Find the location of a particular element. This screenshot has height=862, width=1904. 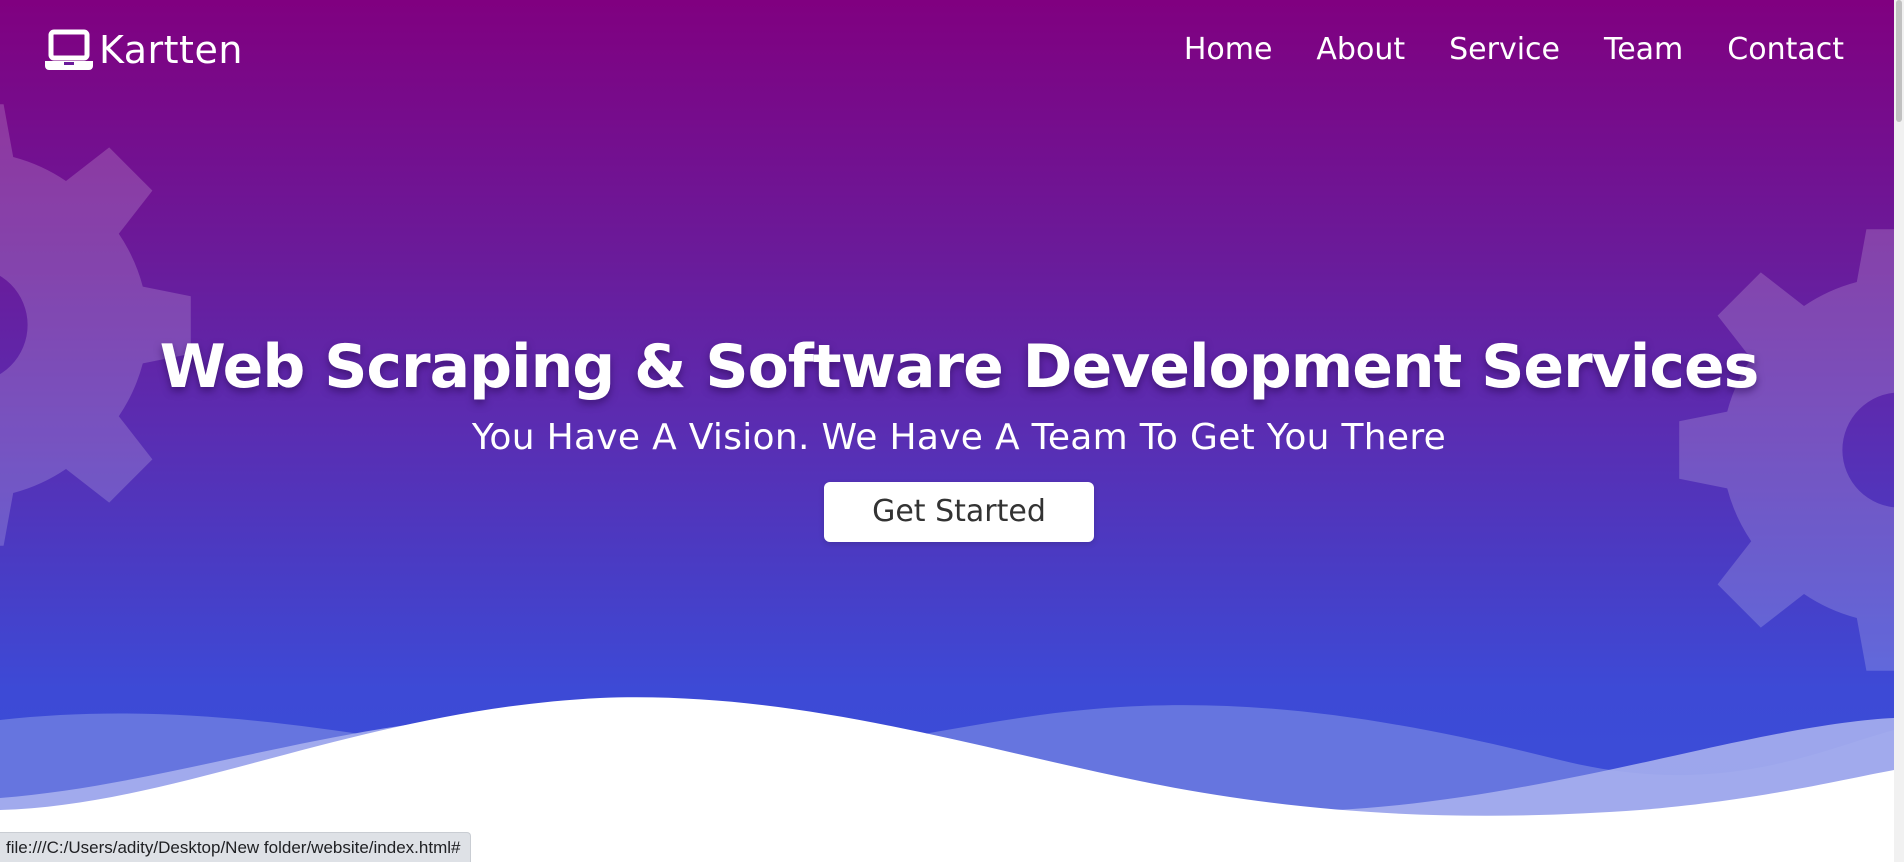

scrollbar is located at coordinates (1899, 431).